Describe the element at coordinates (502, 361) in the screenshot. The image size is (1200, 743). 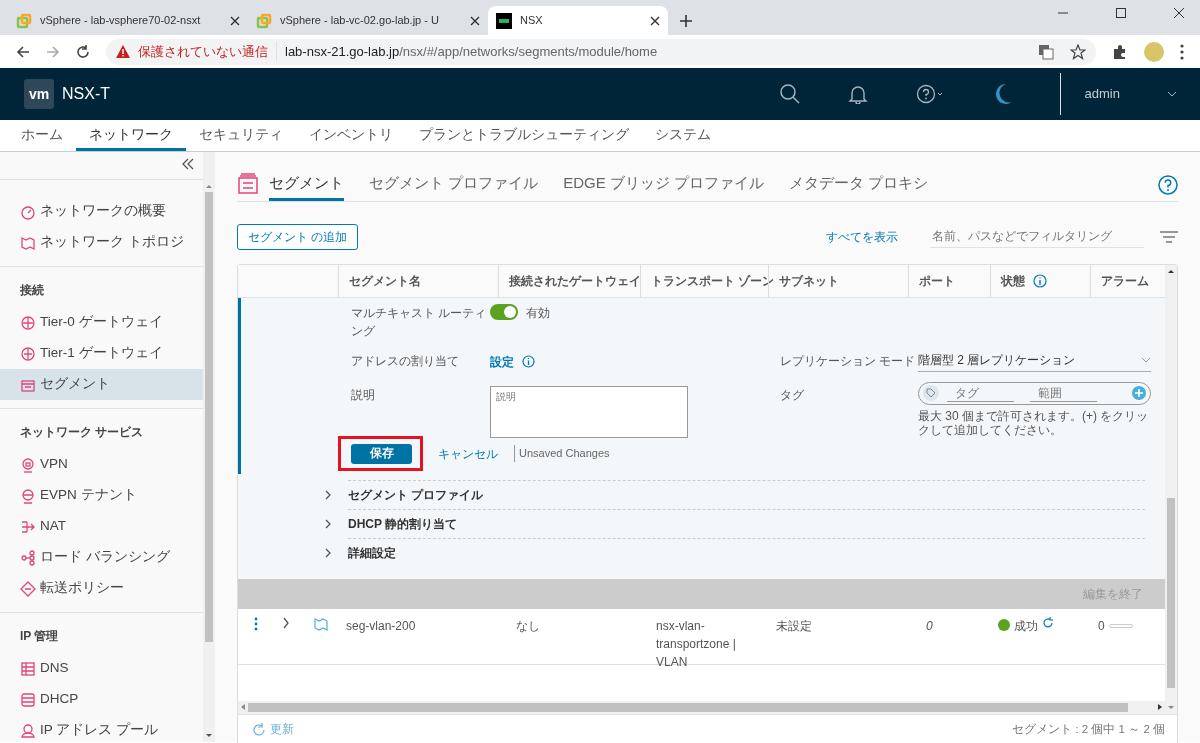
I see `settings-link: 設定` at that location.